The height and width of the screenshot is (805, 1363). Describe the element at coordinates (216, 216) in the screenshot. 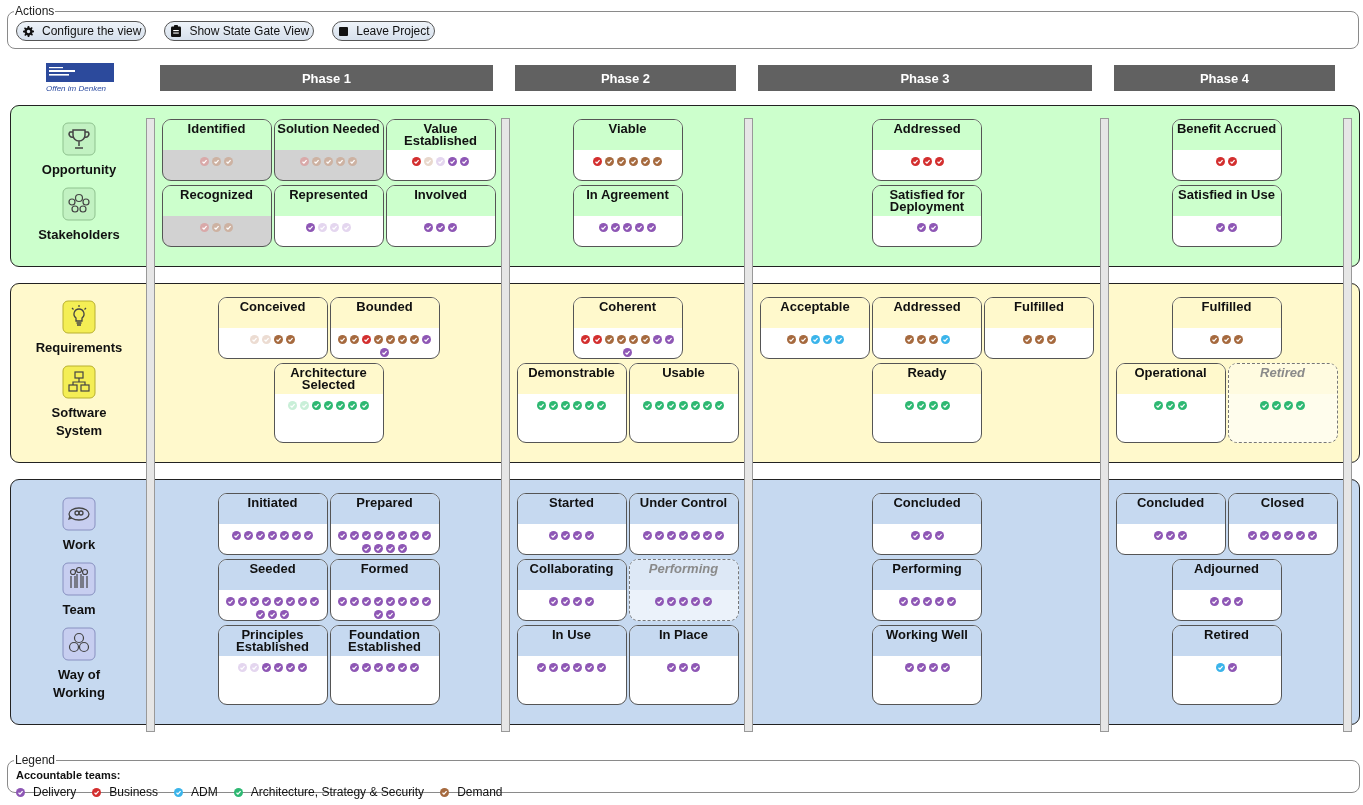

I see `state-card: Recognized` at that location.